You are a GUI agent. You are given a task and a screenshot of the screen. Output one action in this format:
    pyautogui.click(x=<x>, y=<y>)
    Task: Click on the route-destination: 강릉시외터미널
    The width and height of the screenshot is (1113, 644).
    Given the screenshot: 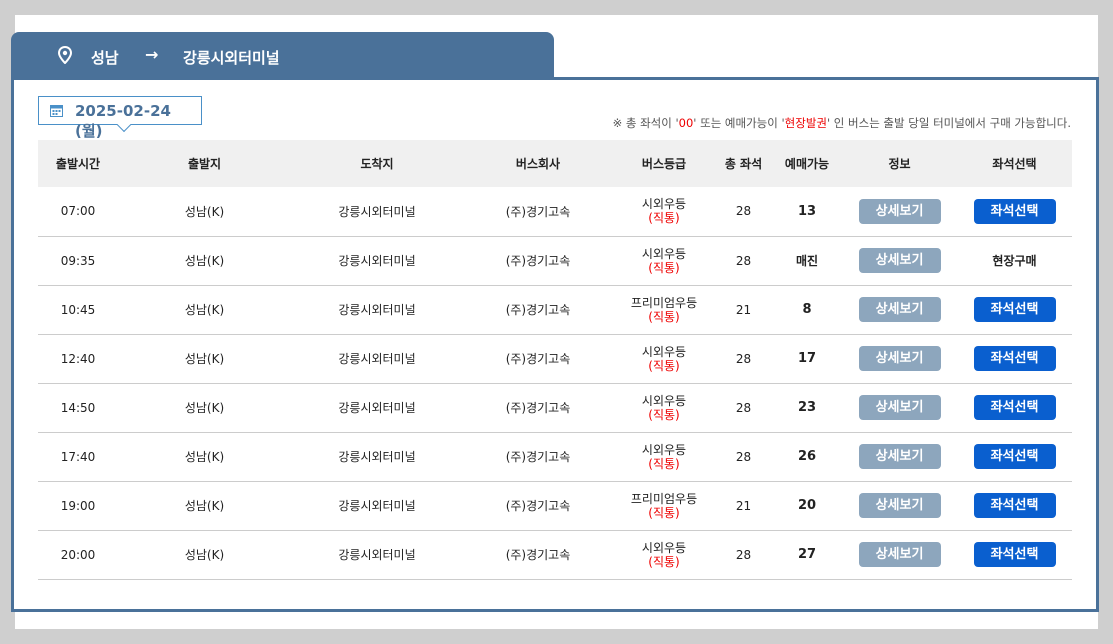 What is the action you would take?
    pyautogui.click(x=231, y=58)
    